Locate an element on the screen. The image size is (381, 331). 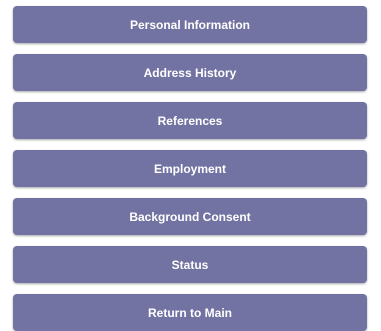
return-to-main-button: Return to Main is located at coordinates (190, 312).